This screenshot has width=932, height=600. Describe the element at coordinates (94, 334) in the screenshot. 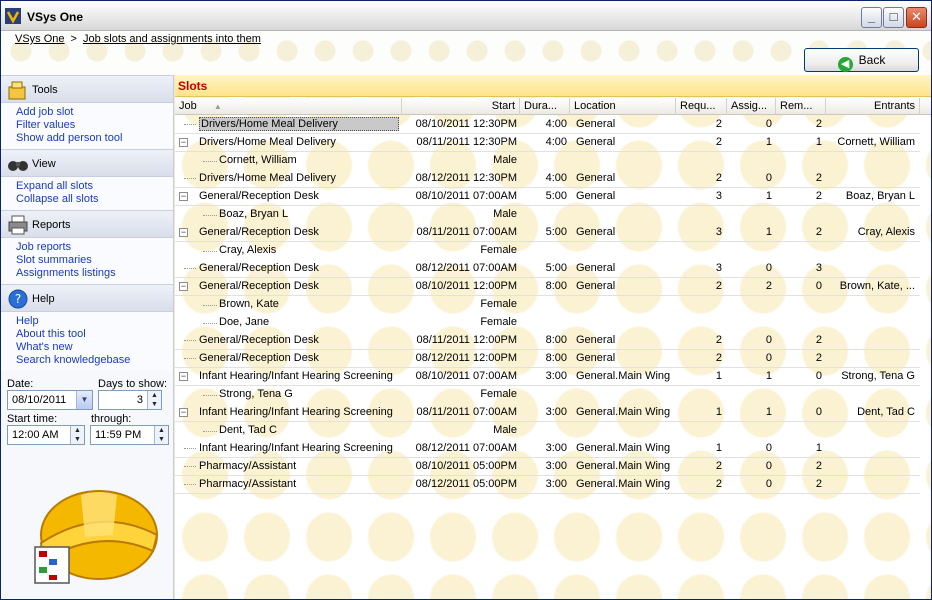

I see `sidebar-link-about-this-tool: About this tool` at that location.